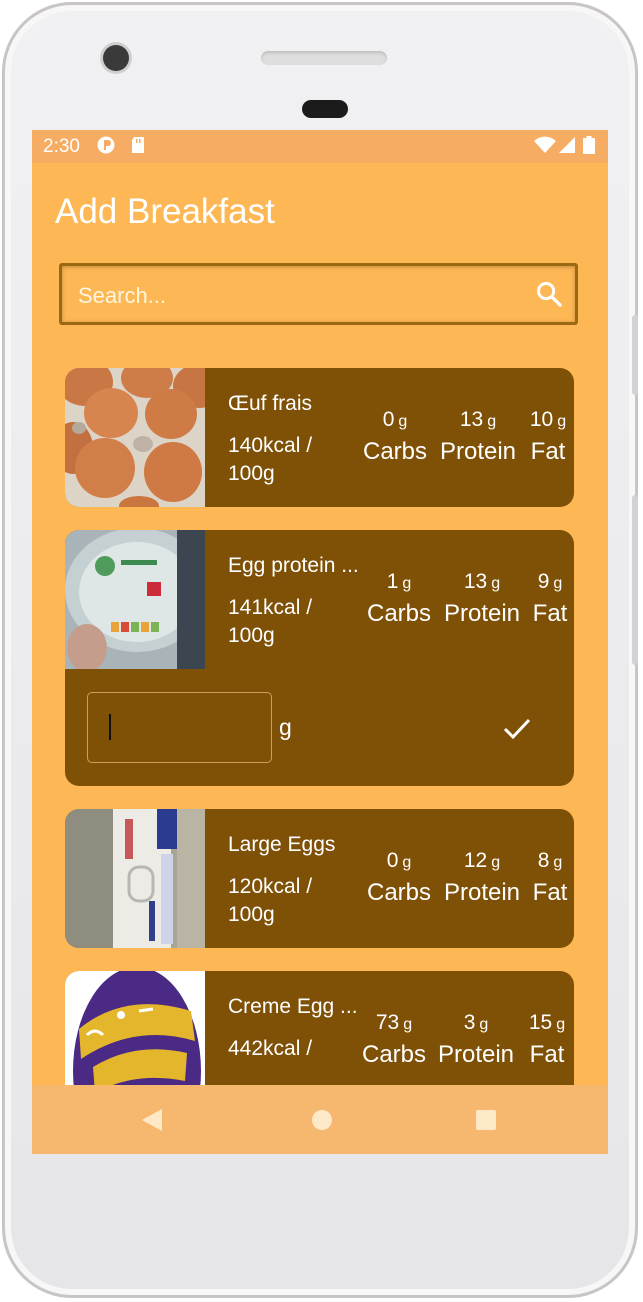  Describe the element at coordinates (543, 860) in the screenshot. I see `fat-value: 8` at that location.